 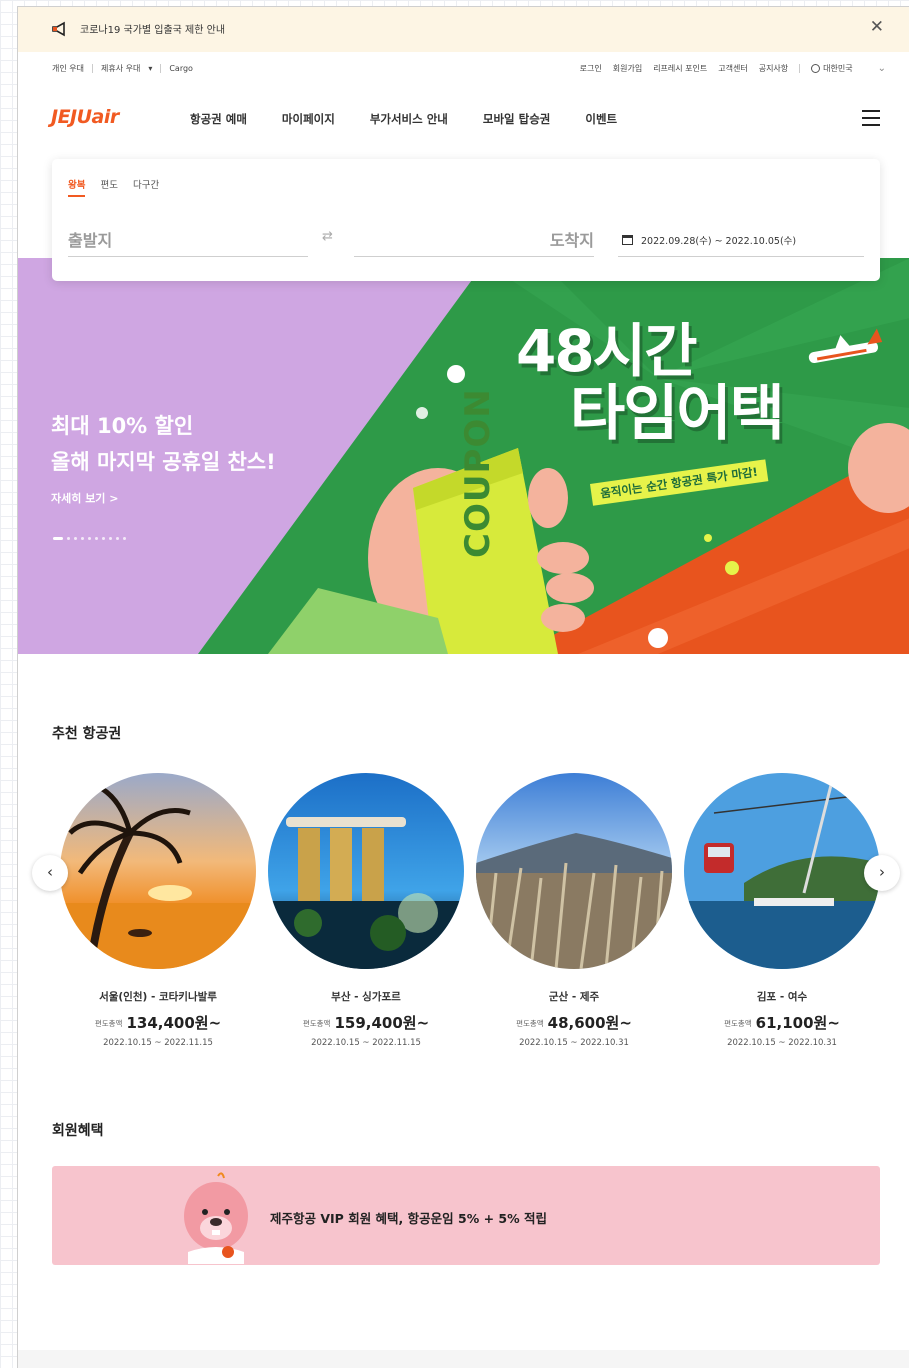 What do you see at coordinates (838, 68) in the screenshot?
I see `language-label: 대한민국` at bounding box center [838, 68].